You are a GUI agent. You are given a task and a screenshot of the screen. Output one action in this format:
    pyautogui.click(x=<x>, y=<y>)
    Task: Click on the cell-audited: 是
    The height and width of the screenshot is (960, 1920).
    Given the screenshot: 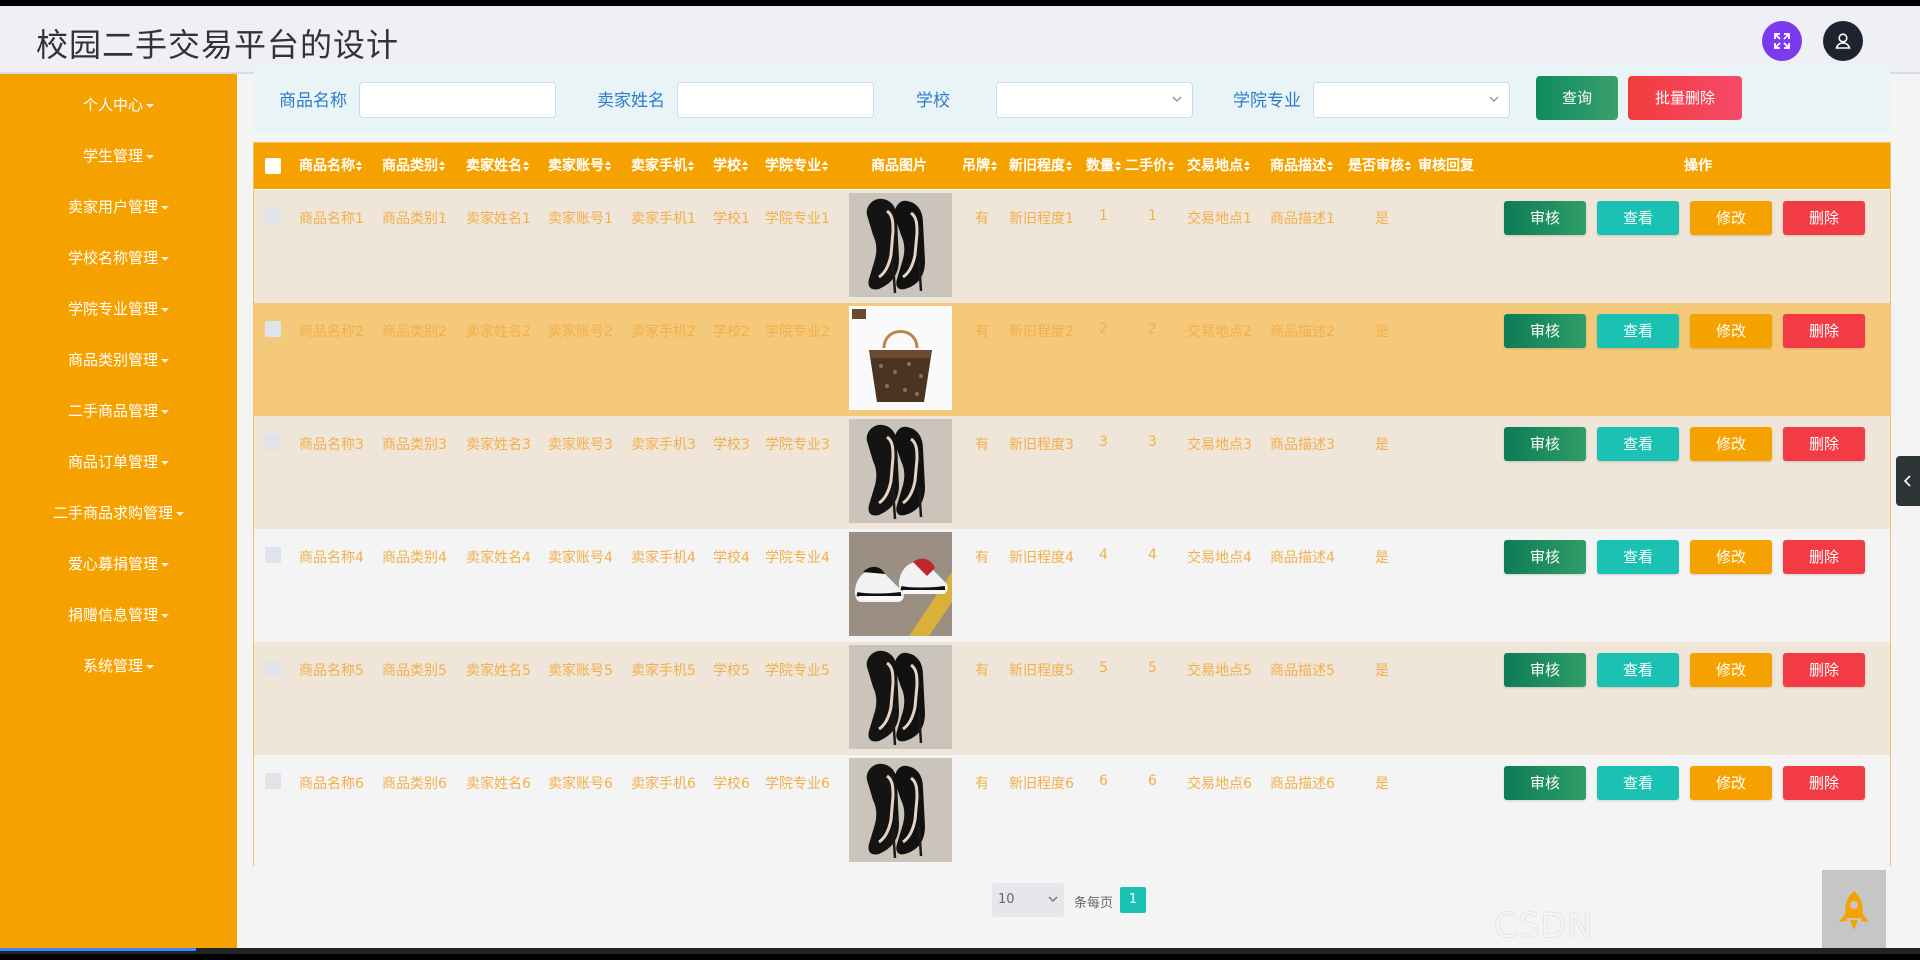 What is the action you would take?
    pyautogui.click(x=1382, y=445)
    